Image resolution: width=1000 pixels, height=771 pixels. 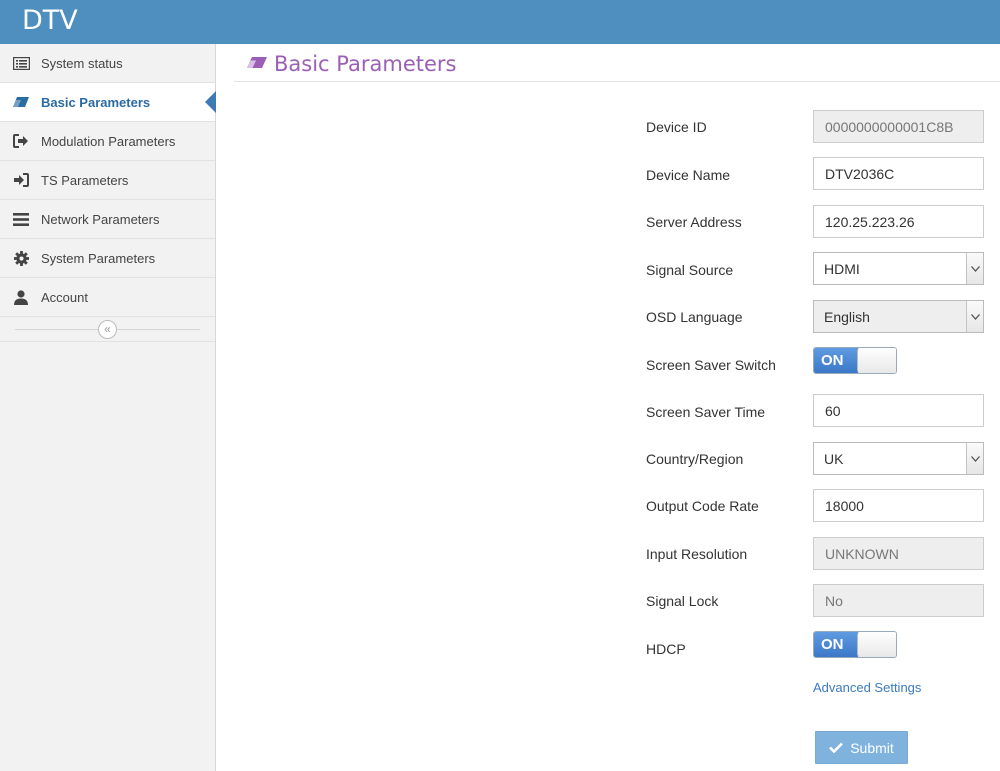 I want to click on sign-out-icon, so click(x=21, y=141).